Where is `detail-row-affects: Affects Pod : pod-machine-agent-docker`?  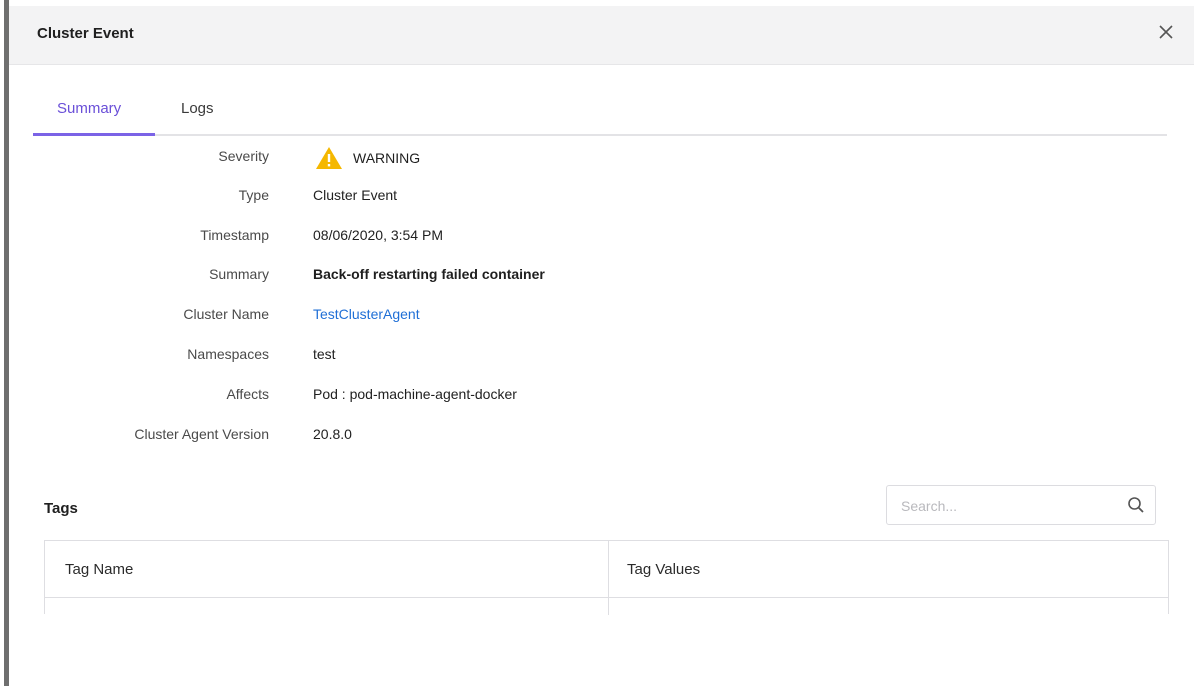 detail-row-affects: Affects Pod : pod-machine-agent-docker is located at coordinates (601, 396).